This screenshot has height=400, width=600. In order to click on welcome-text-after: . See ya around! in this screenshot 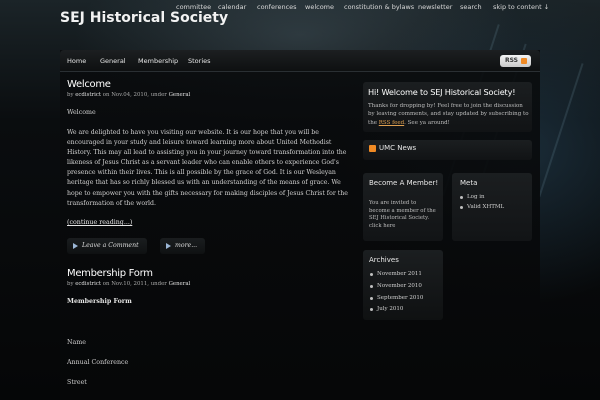, I will do `click(427, 122)`.